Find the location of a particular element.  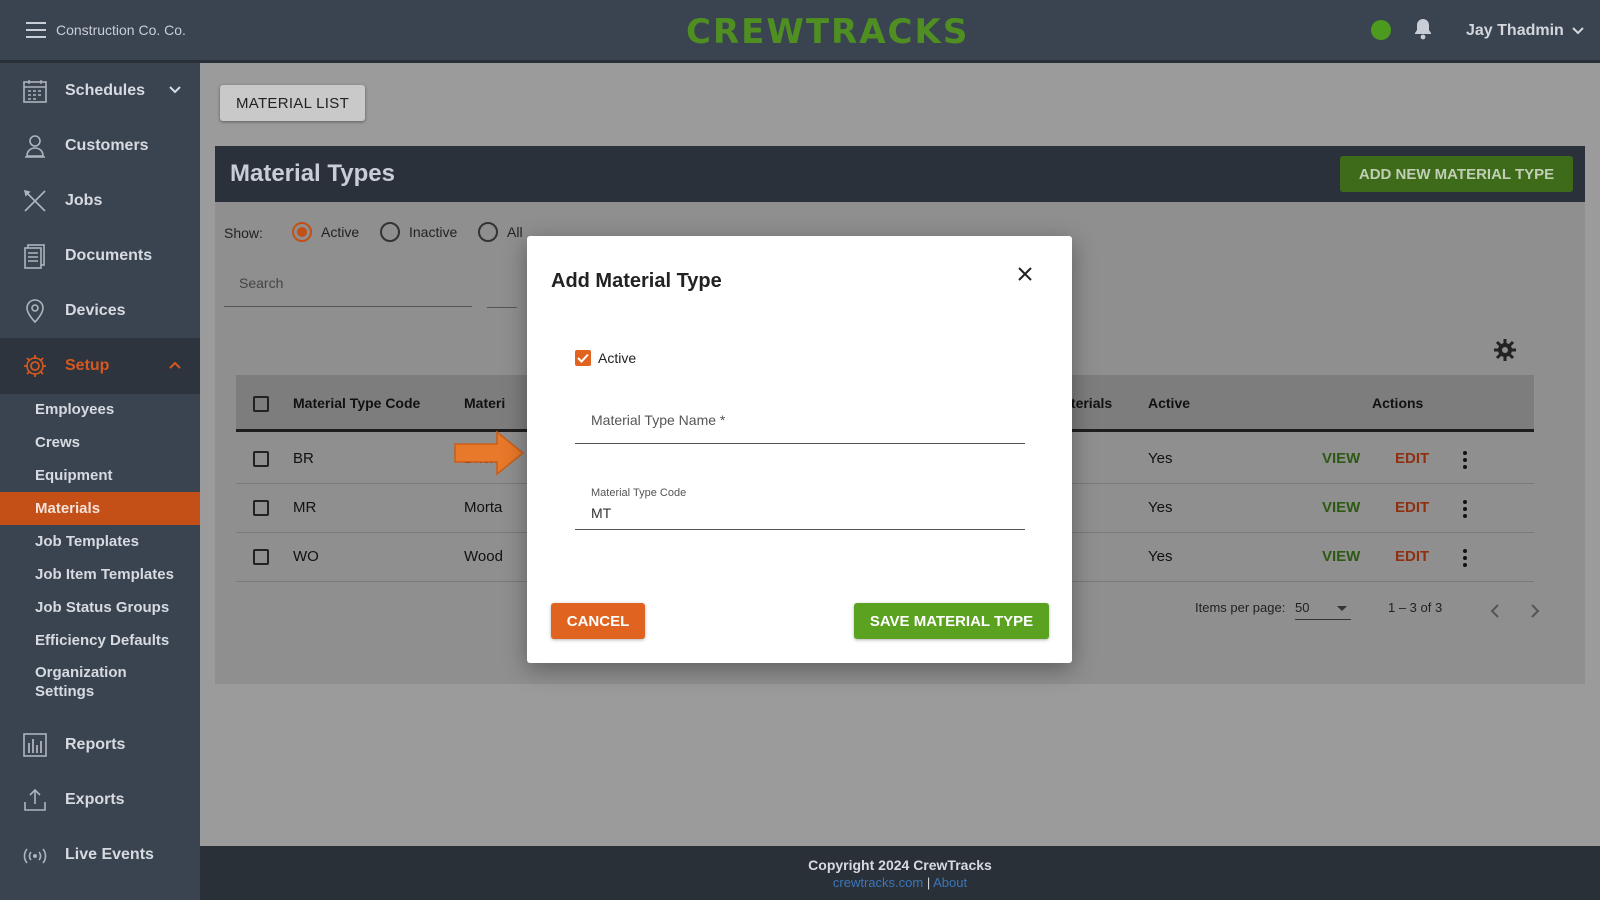

location-pin-icon is located at coordinates (35, 311).